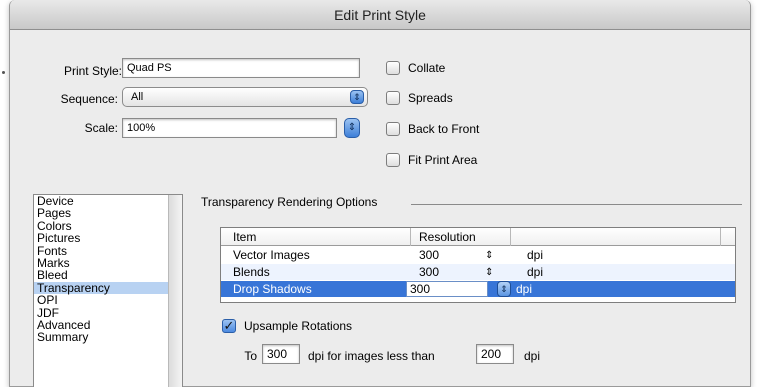 This screenshot has width=763, height=387. Describe the element at coordinates (229, 128) in the screenshot. I see `scale-input: 100%` at that location.